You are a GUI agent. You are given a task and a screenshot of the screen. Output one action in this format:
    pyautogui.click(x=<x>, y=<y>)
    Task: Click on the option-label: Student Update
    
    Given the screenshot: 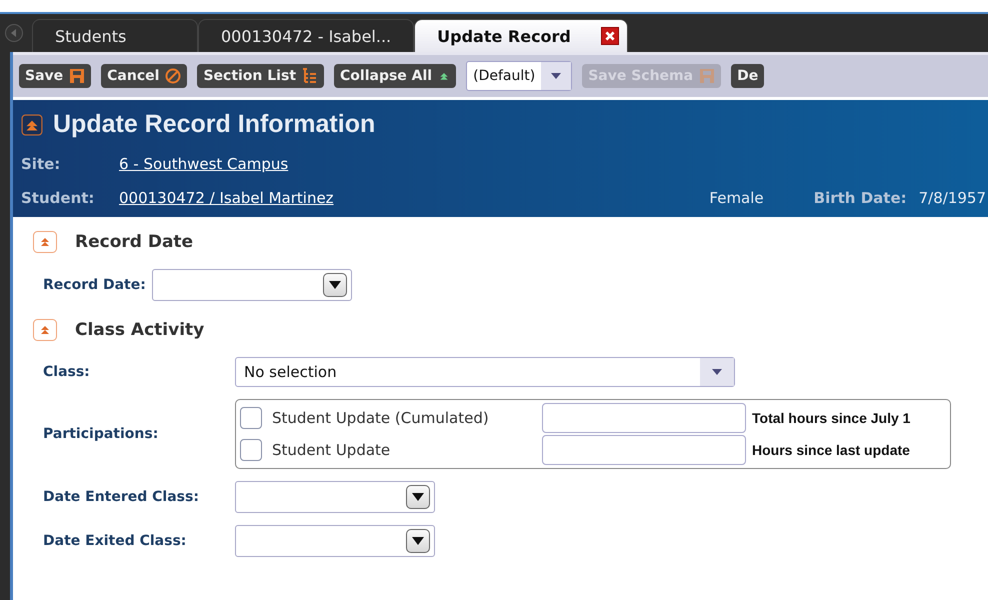 What is the action you would take?
    pyautogui.click(x=332, y=450)
    